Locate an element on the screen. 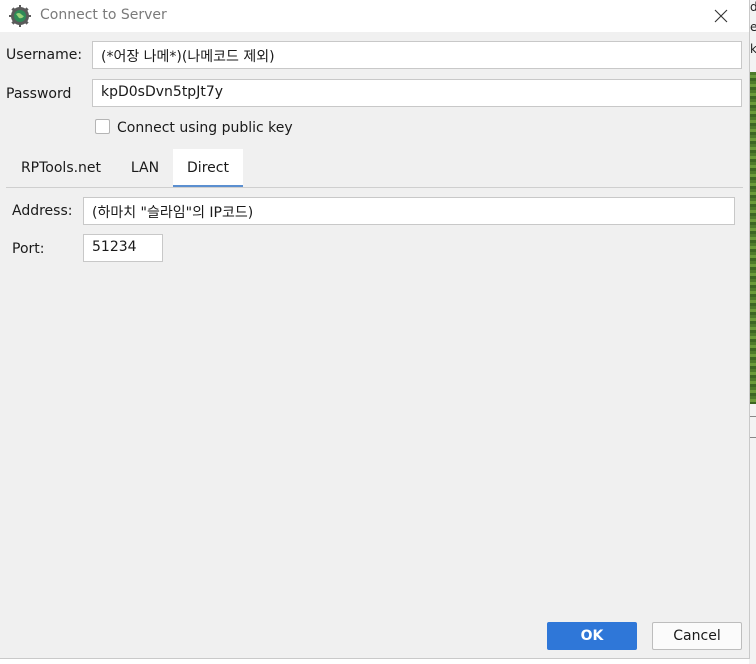  password-field: kpD0sDvn5tpJt7y is located at coordinates (417, 93).